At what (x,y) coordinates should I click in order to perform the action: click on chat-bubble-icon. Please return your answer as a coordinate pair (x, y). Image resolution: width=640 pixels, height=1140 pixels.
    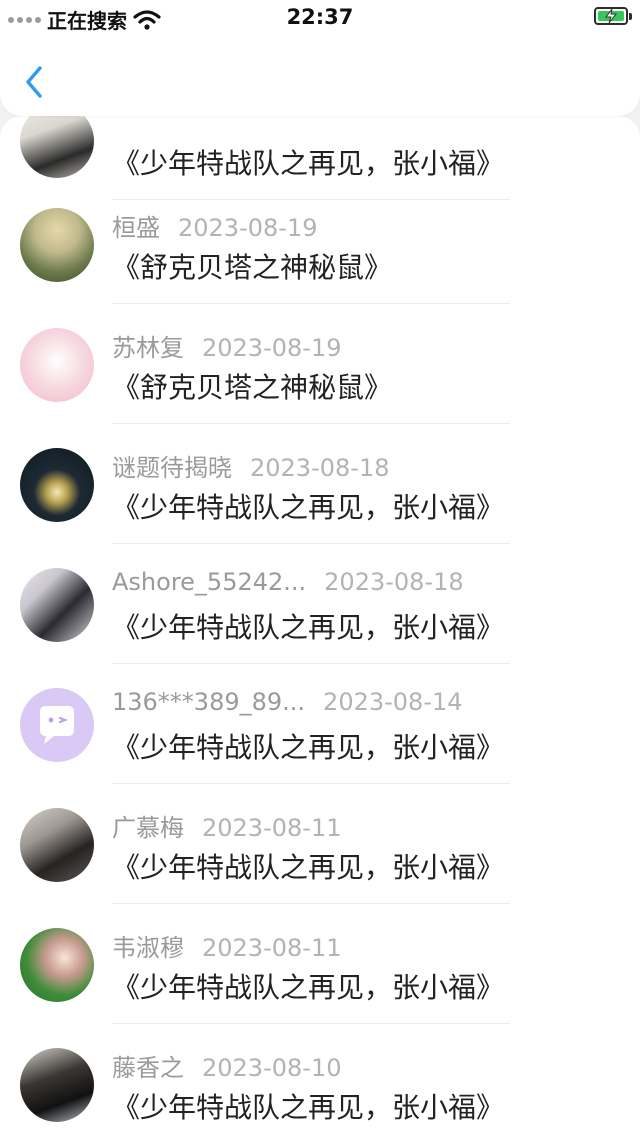
    Looking at the image, I should click on (57, 725).